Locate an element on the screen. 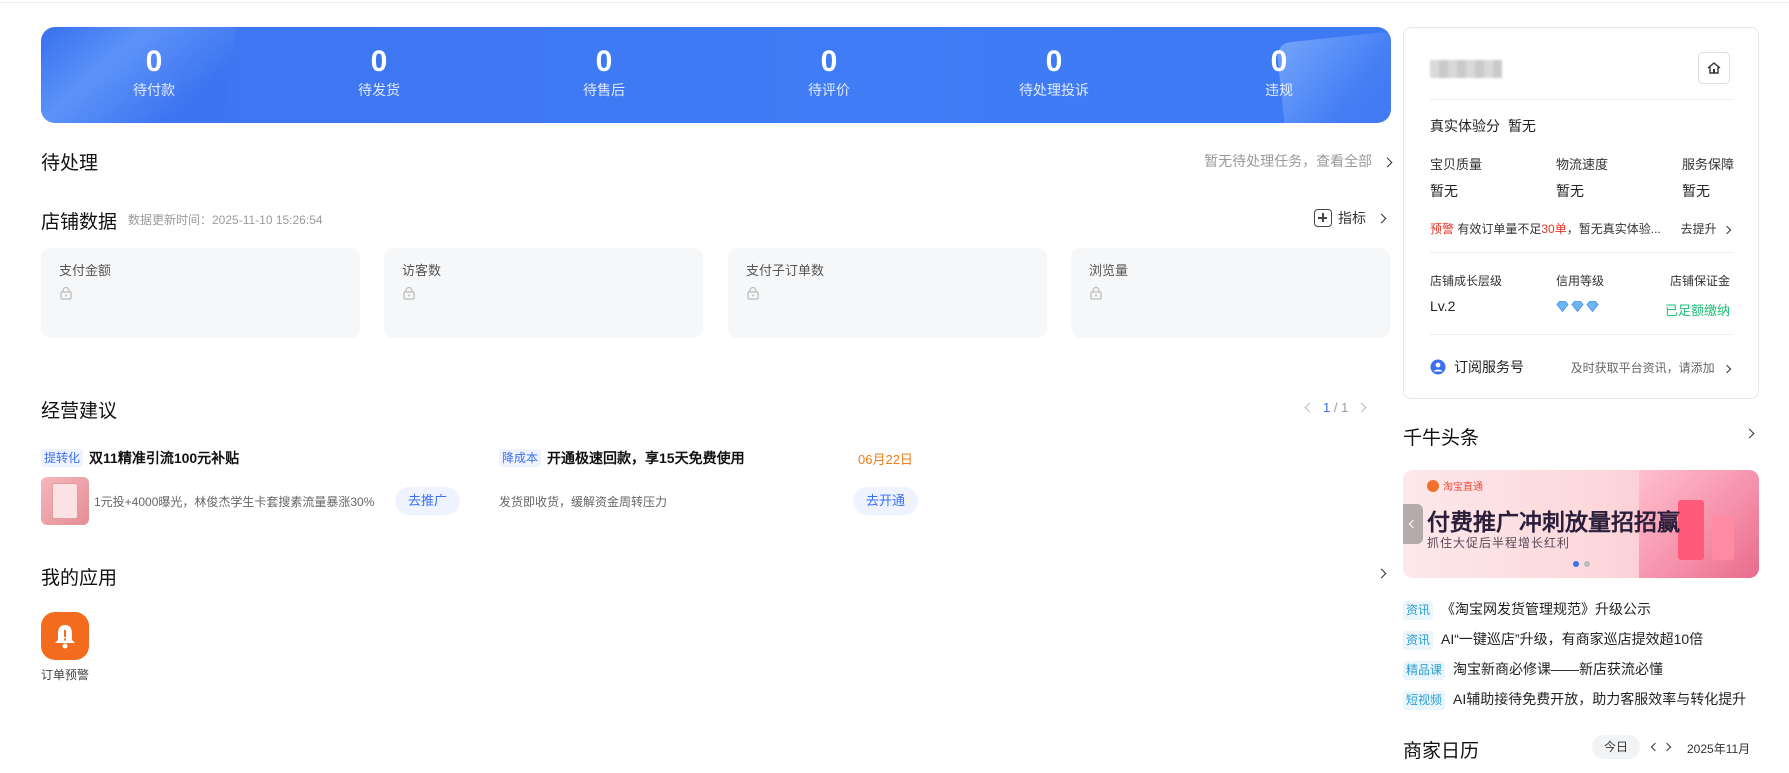 This screenshot has height=773, width=1789. growth-label: 店铺成长层级 is located at coordinates (1466, 281).